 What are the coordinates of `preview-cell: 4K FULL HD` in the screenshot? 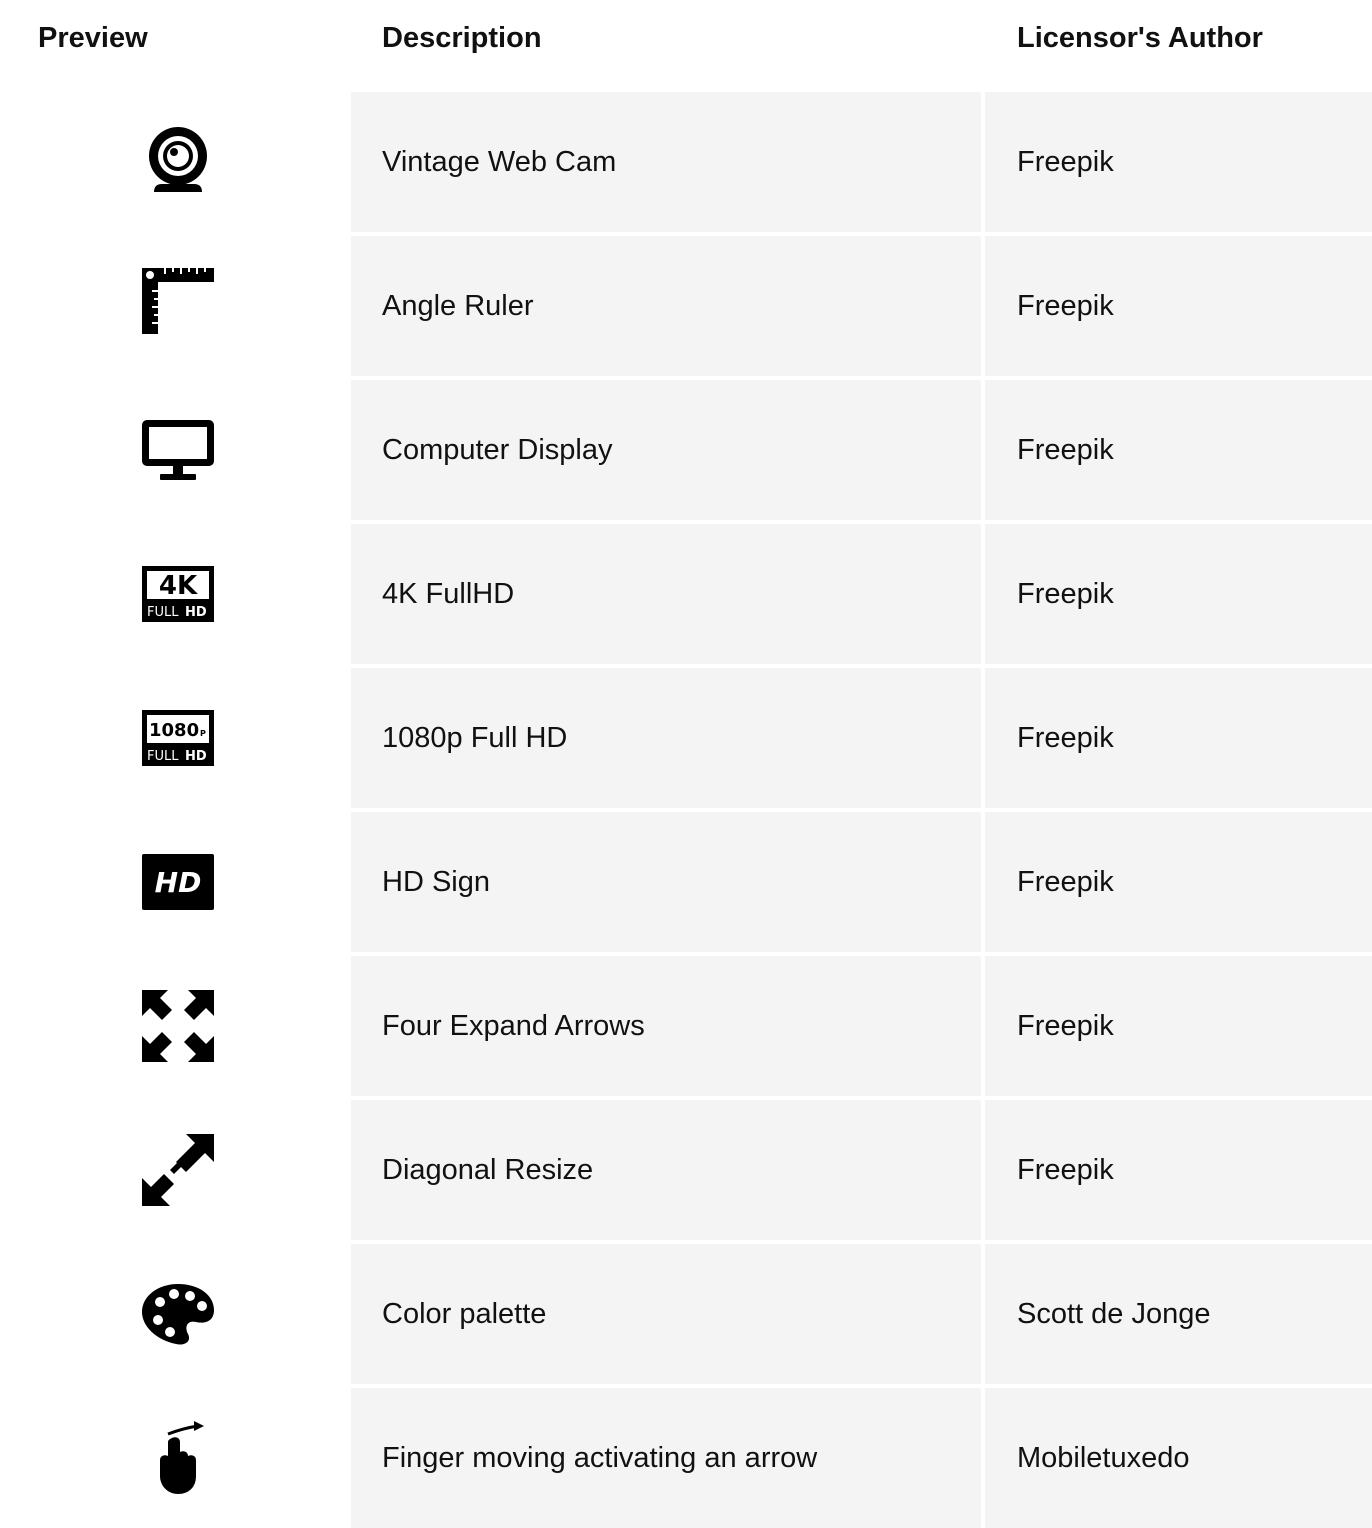 It's located at (175, 594).